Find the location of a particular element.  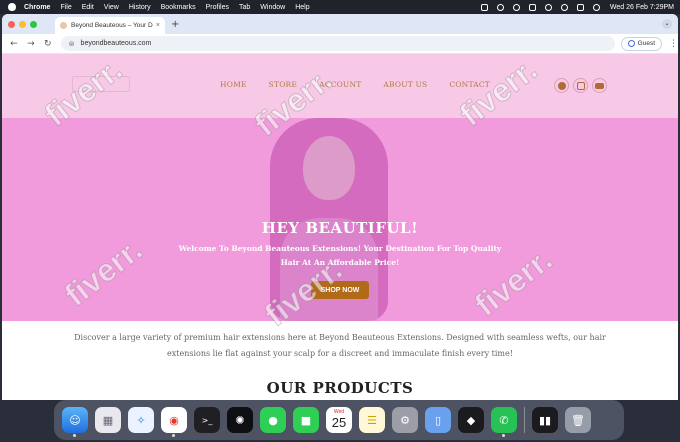

back-icon: ← is located at coordinates (14, 44).